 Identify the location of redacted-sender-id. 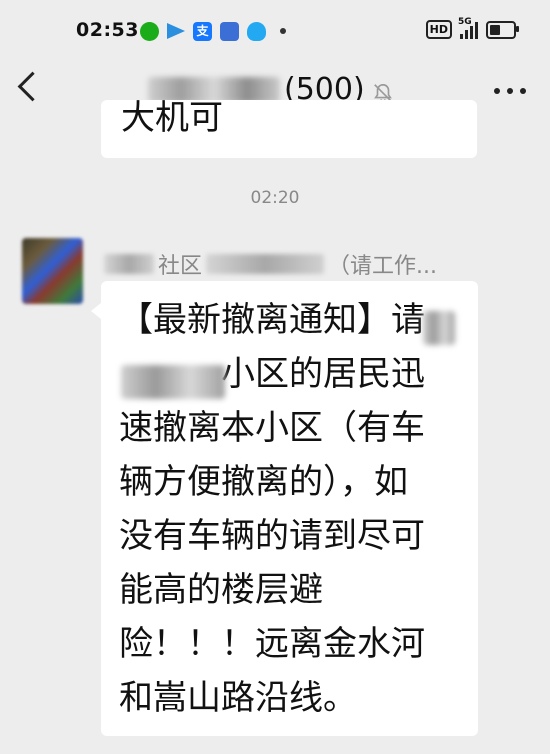
(265, 264).